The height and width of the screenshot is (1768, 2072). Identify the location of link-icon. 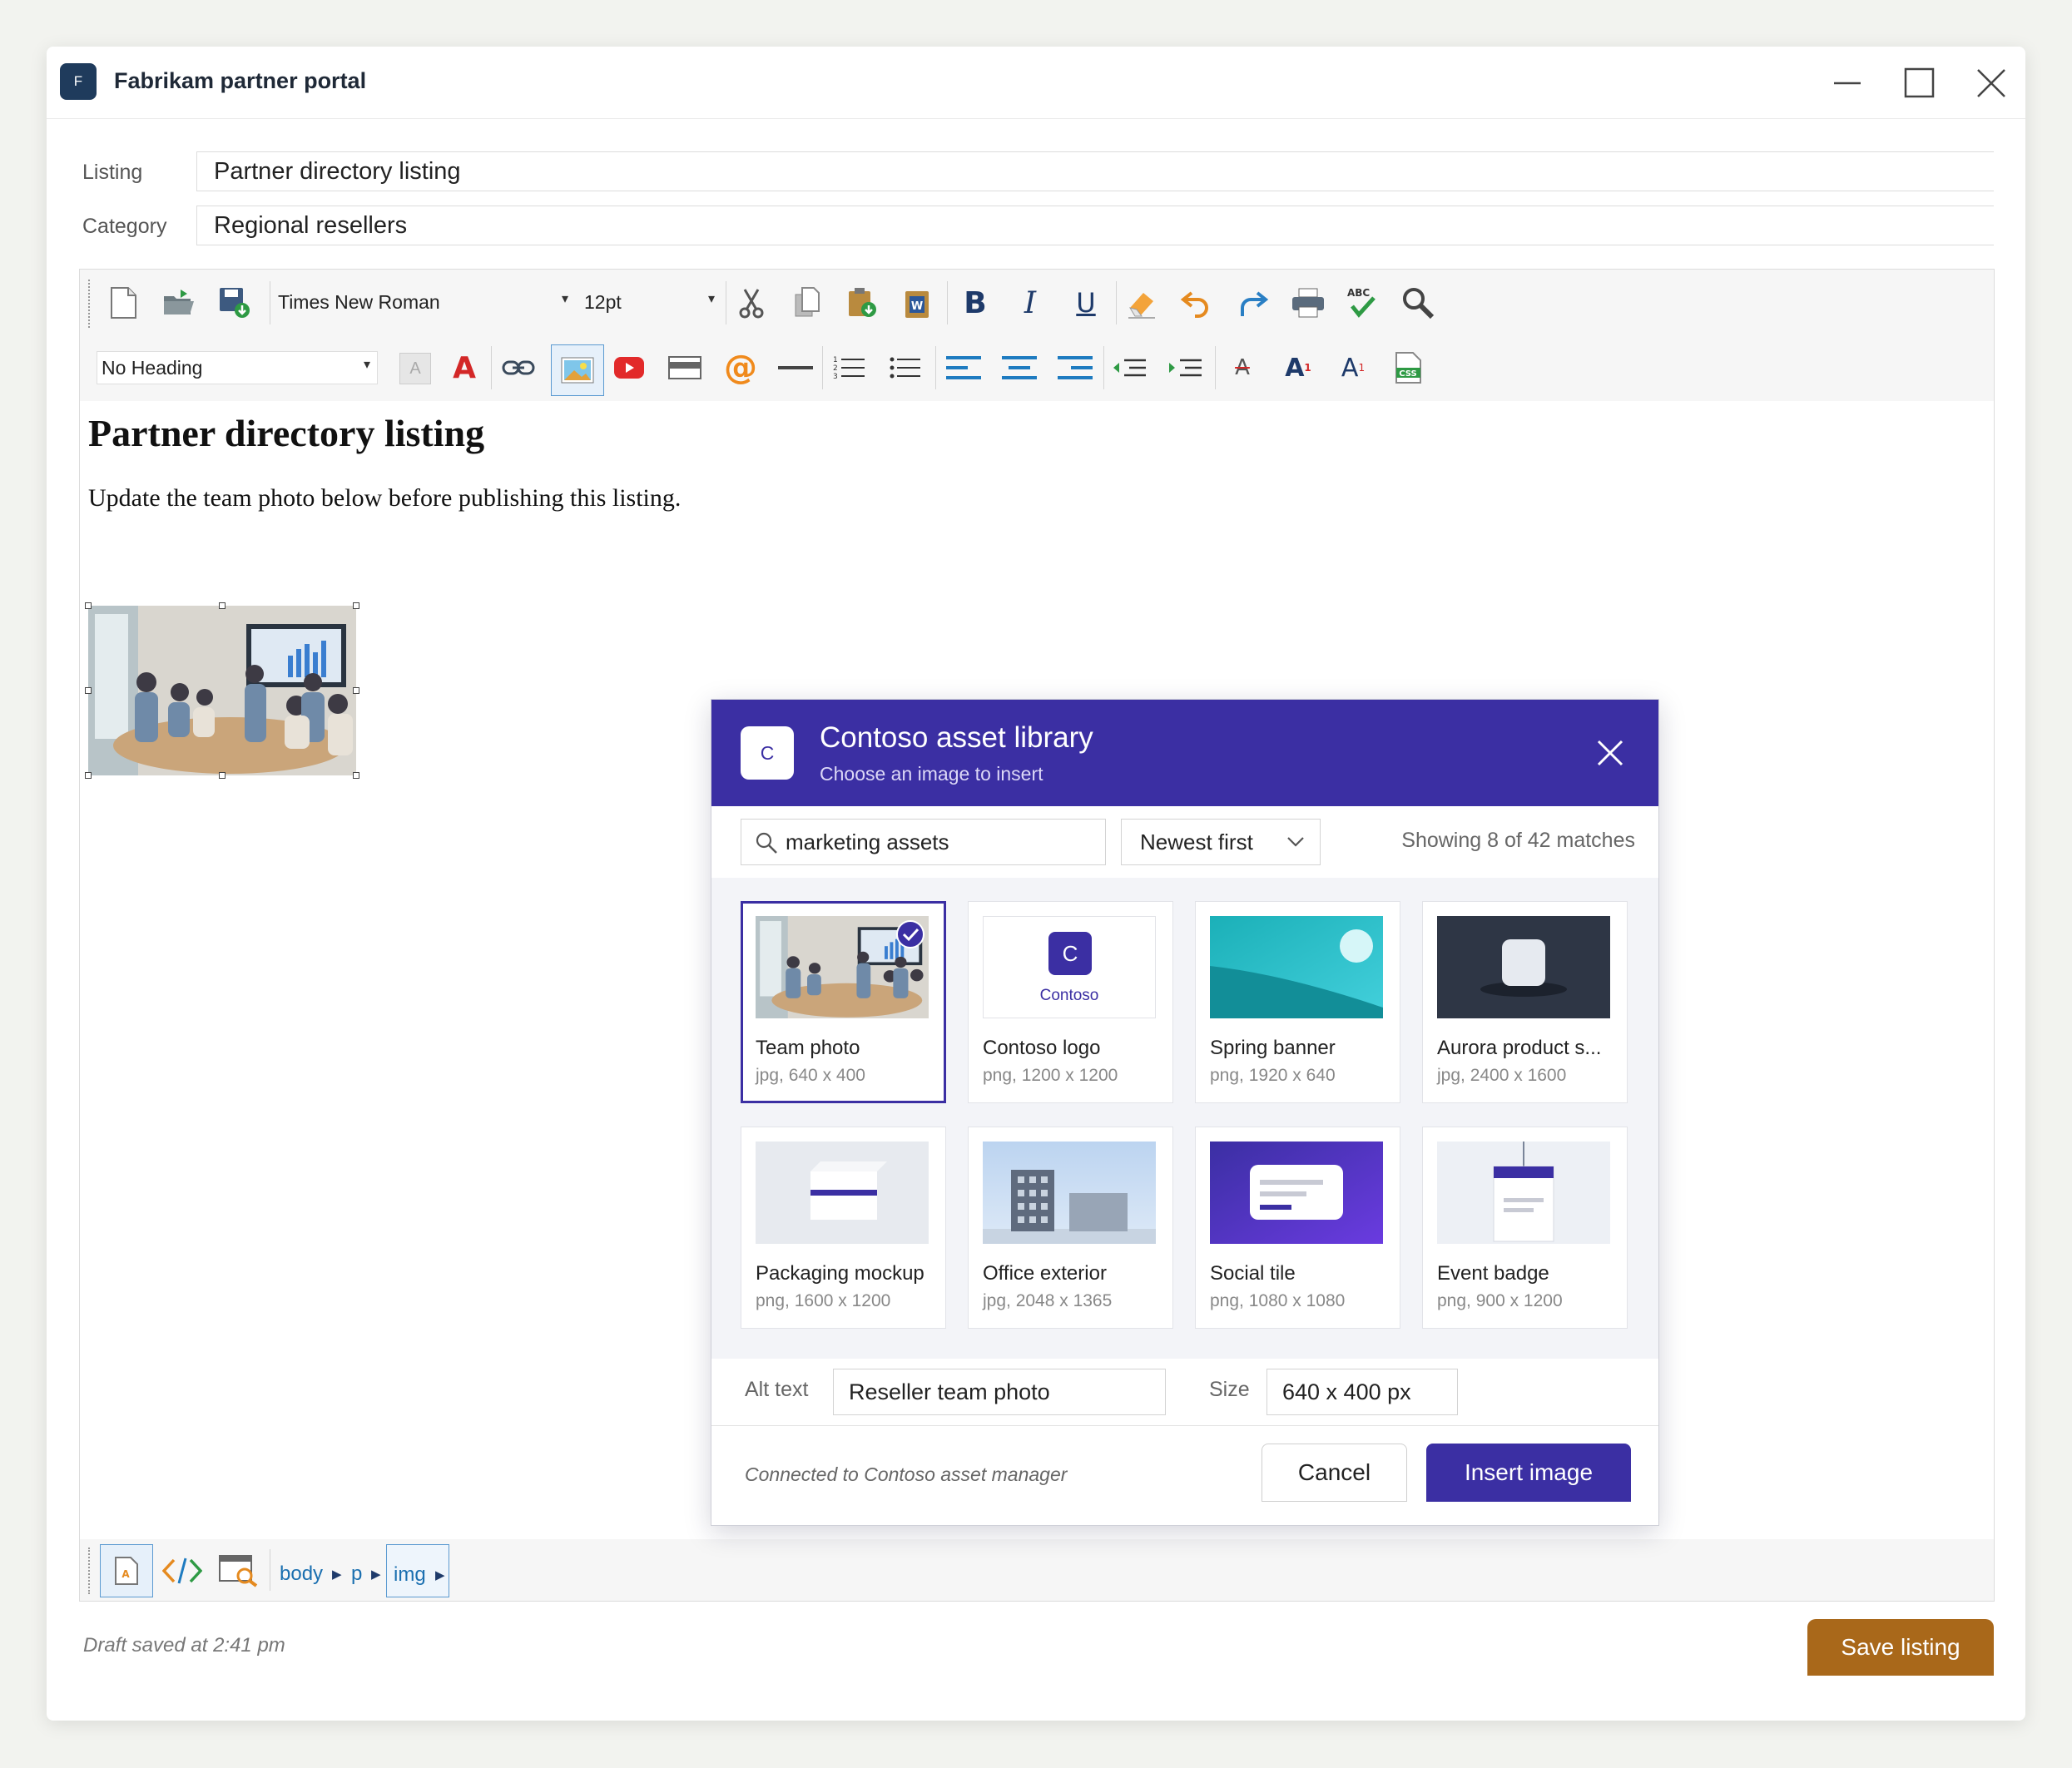
(518, 367).